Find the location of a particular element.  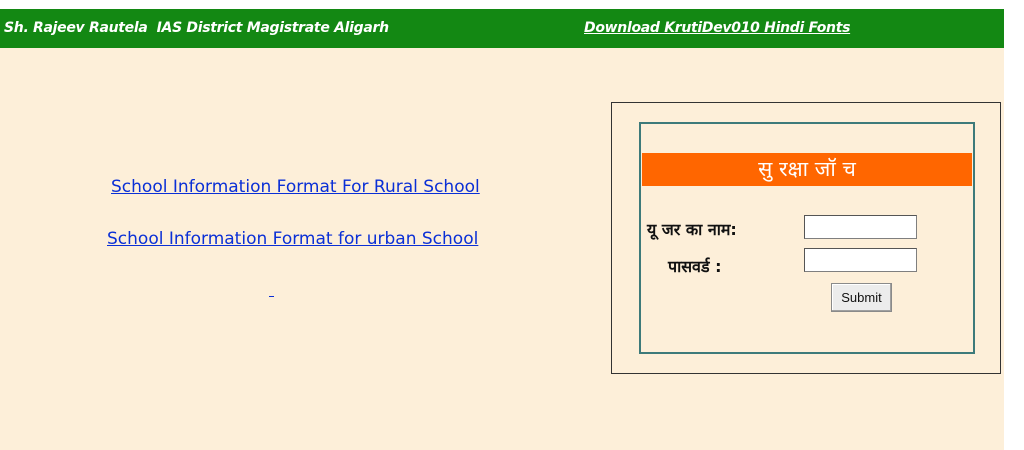

right-gutter is located at coordinates (1014, 225).